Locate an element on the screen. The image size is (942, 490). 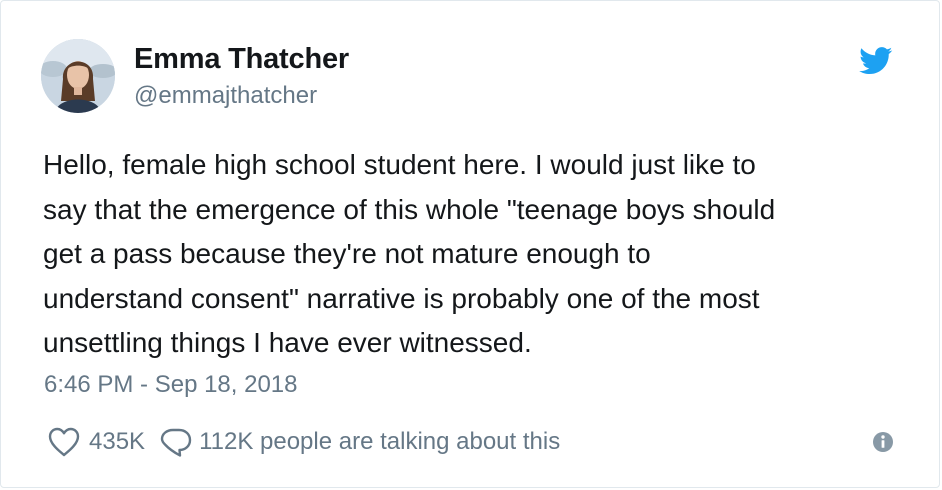
avatar is located at coordinates (78, 76).